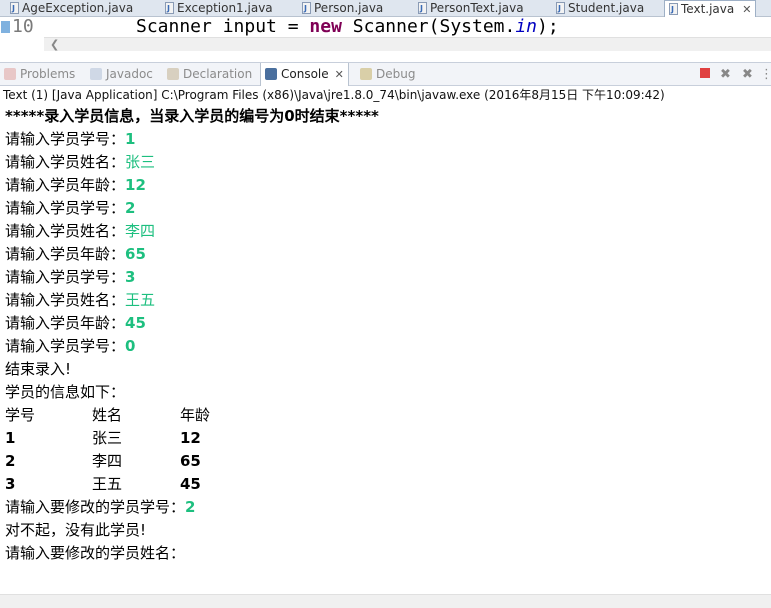  What do you see at coordinates (407, 44) in the screenshot?
I see `editor-horizontal-scrollbar: ❮` at bounding box center [407, 44].